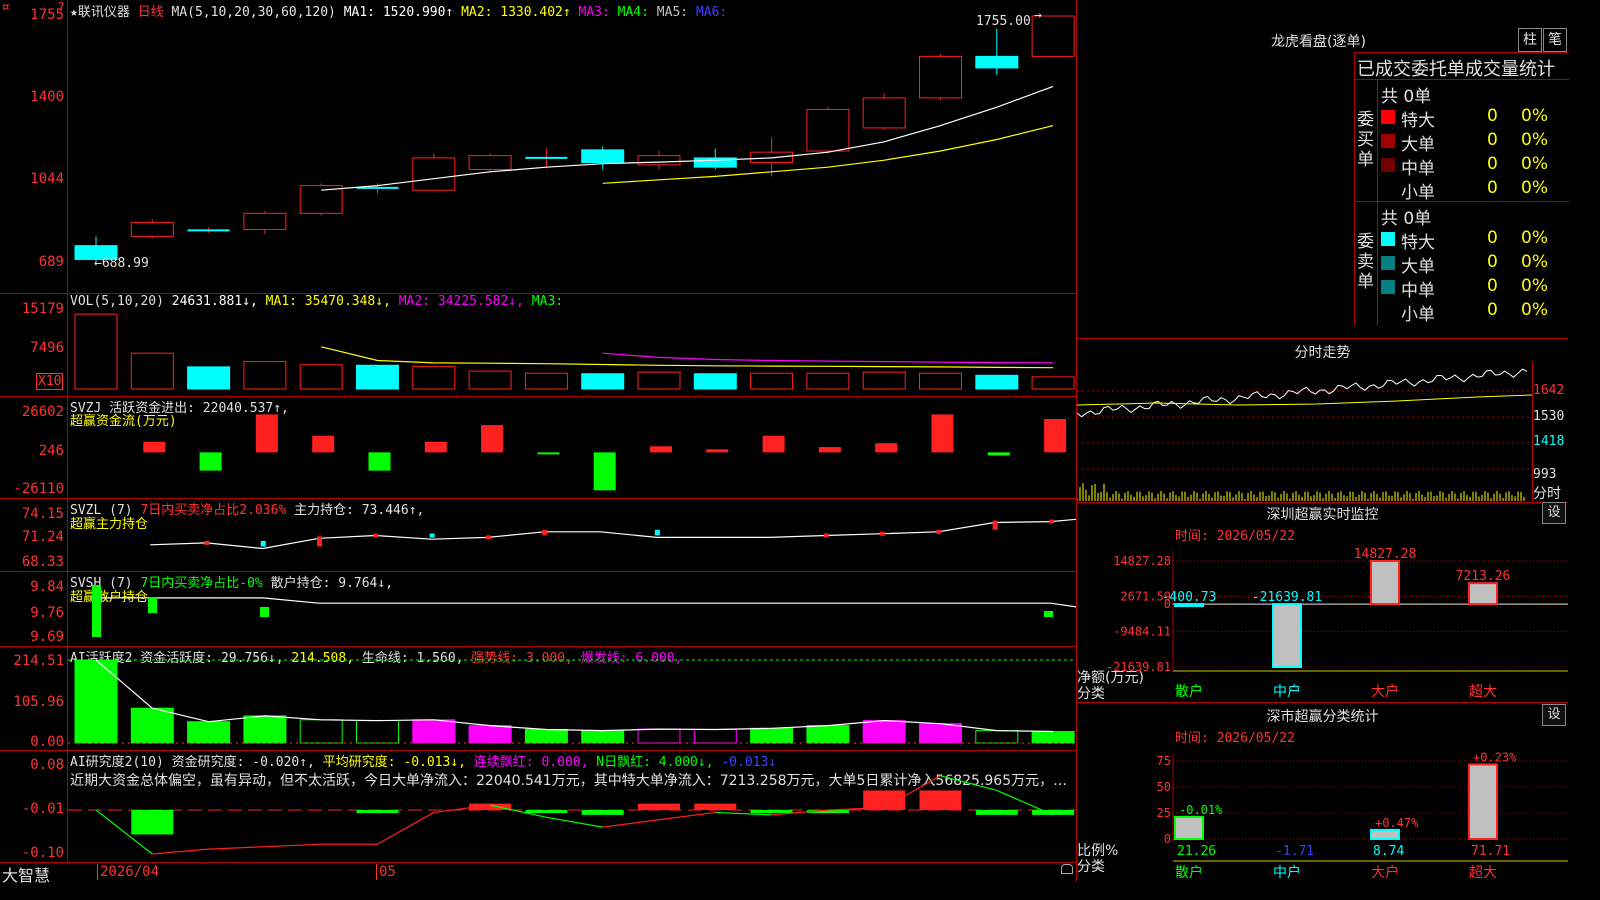  Describe the element at coordinates (1456, 69) in the screenshot. I see `order-stats-title: 已成交委托单成交量统计` at that location.